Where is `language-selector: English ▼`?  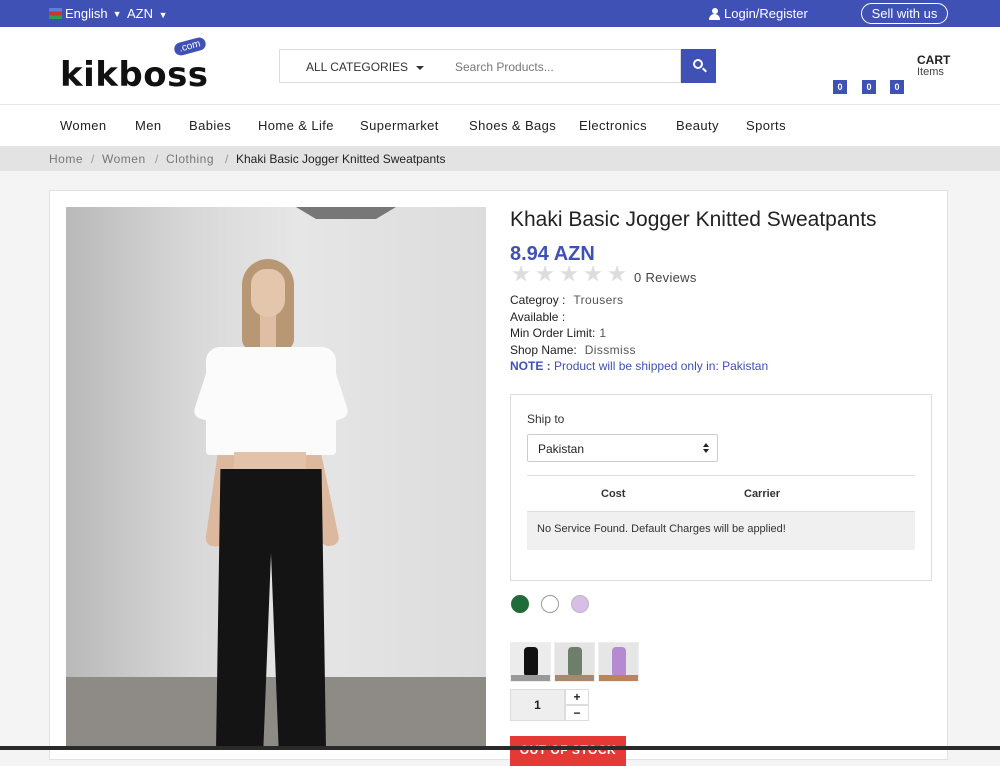
language-selector: English ▼ is located at coordinates (85, 13).